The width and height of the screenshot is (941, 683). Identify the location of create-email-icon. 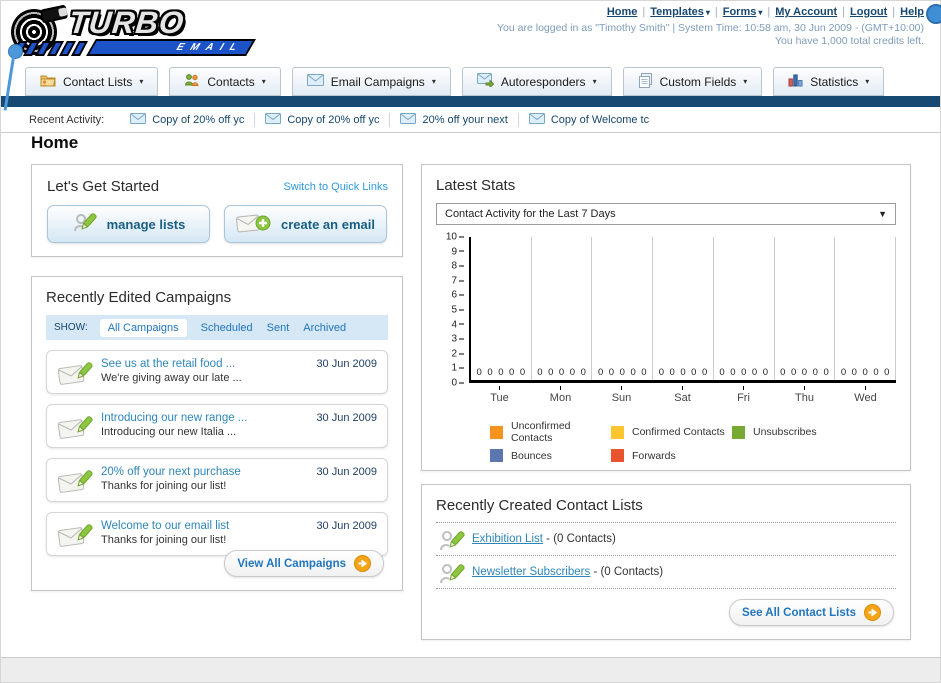
(254, 224).